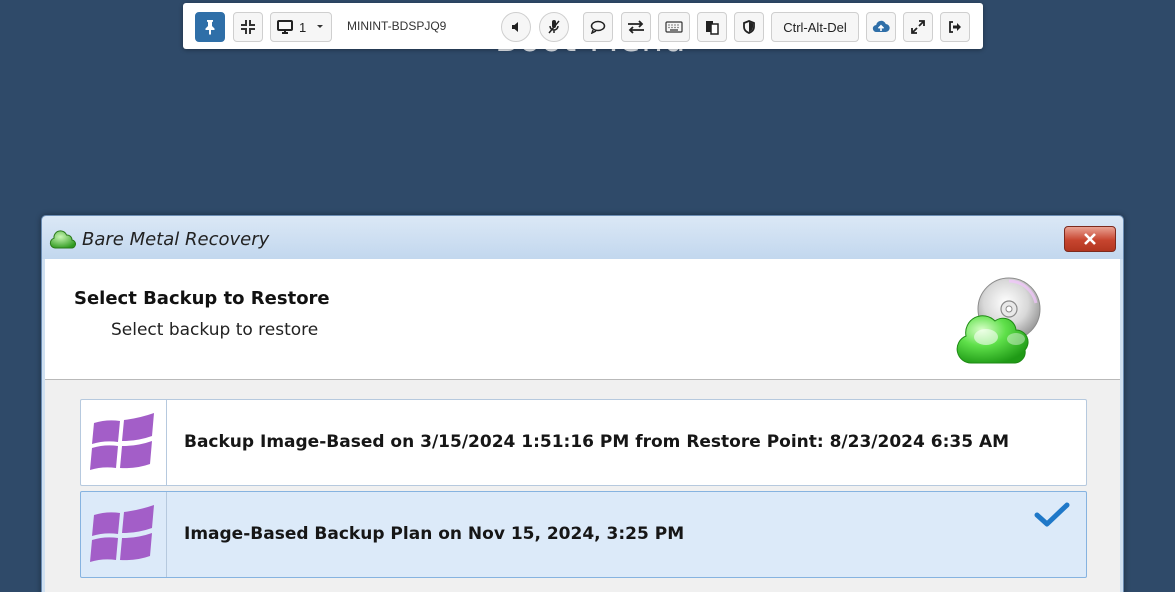 This screenshot has height=592, width=1175. I want to click on clipboard-icon, so click(712, 28).